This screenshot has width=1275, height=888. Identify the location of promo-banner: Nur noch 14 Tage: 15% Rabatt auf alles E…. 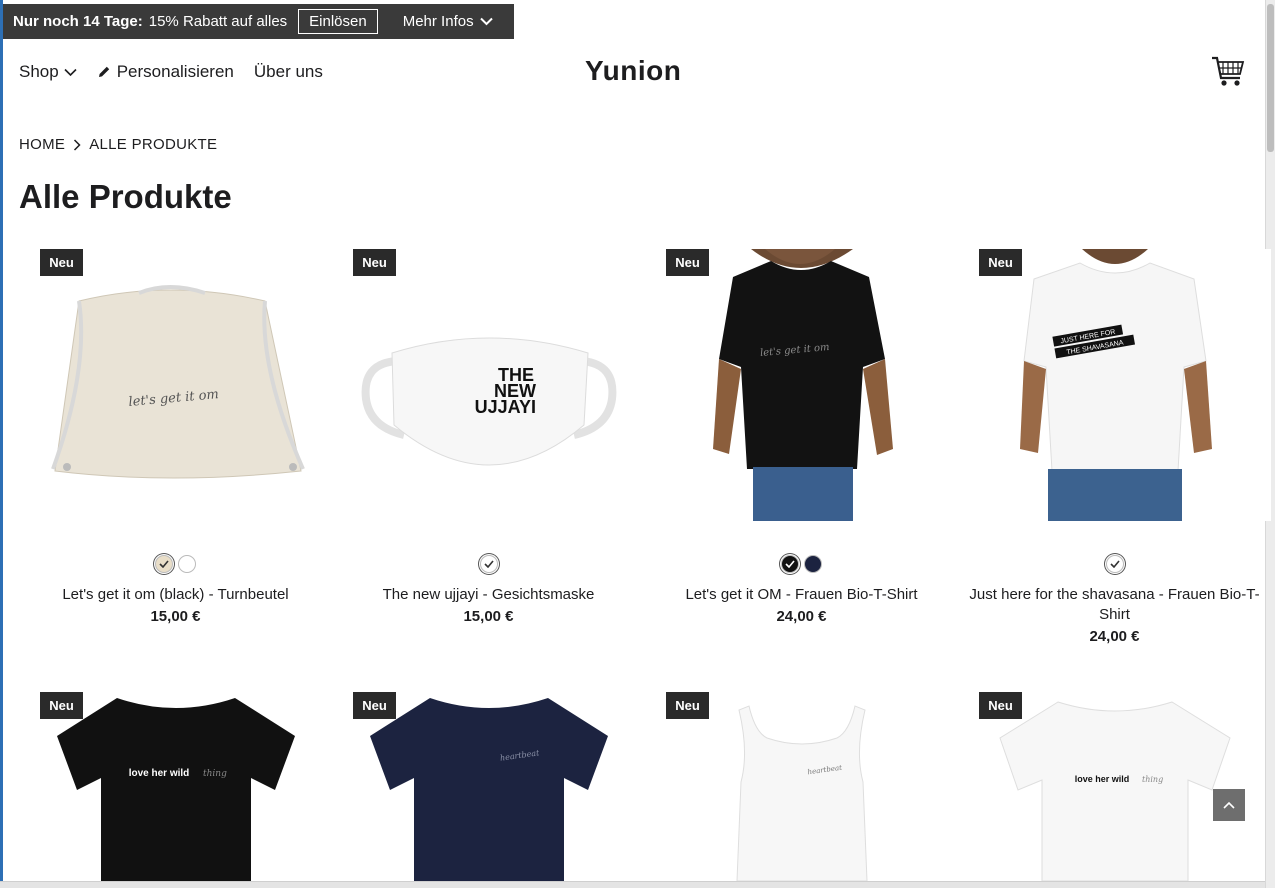
(258, 21).